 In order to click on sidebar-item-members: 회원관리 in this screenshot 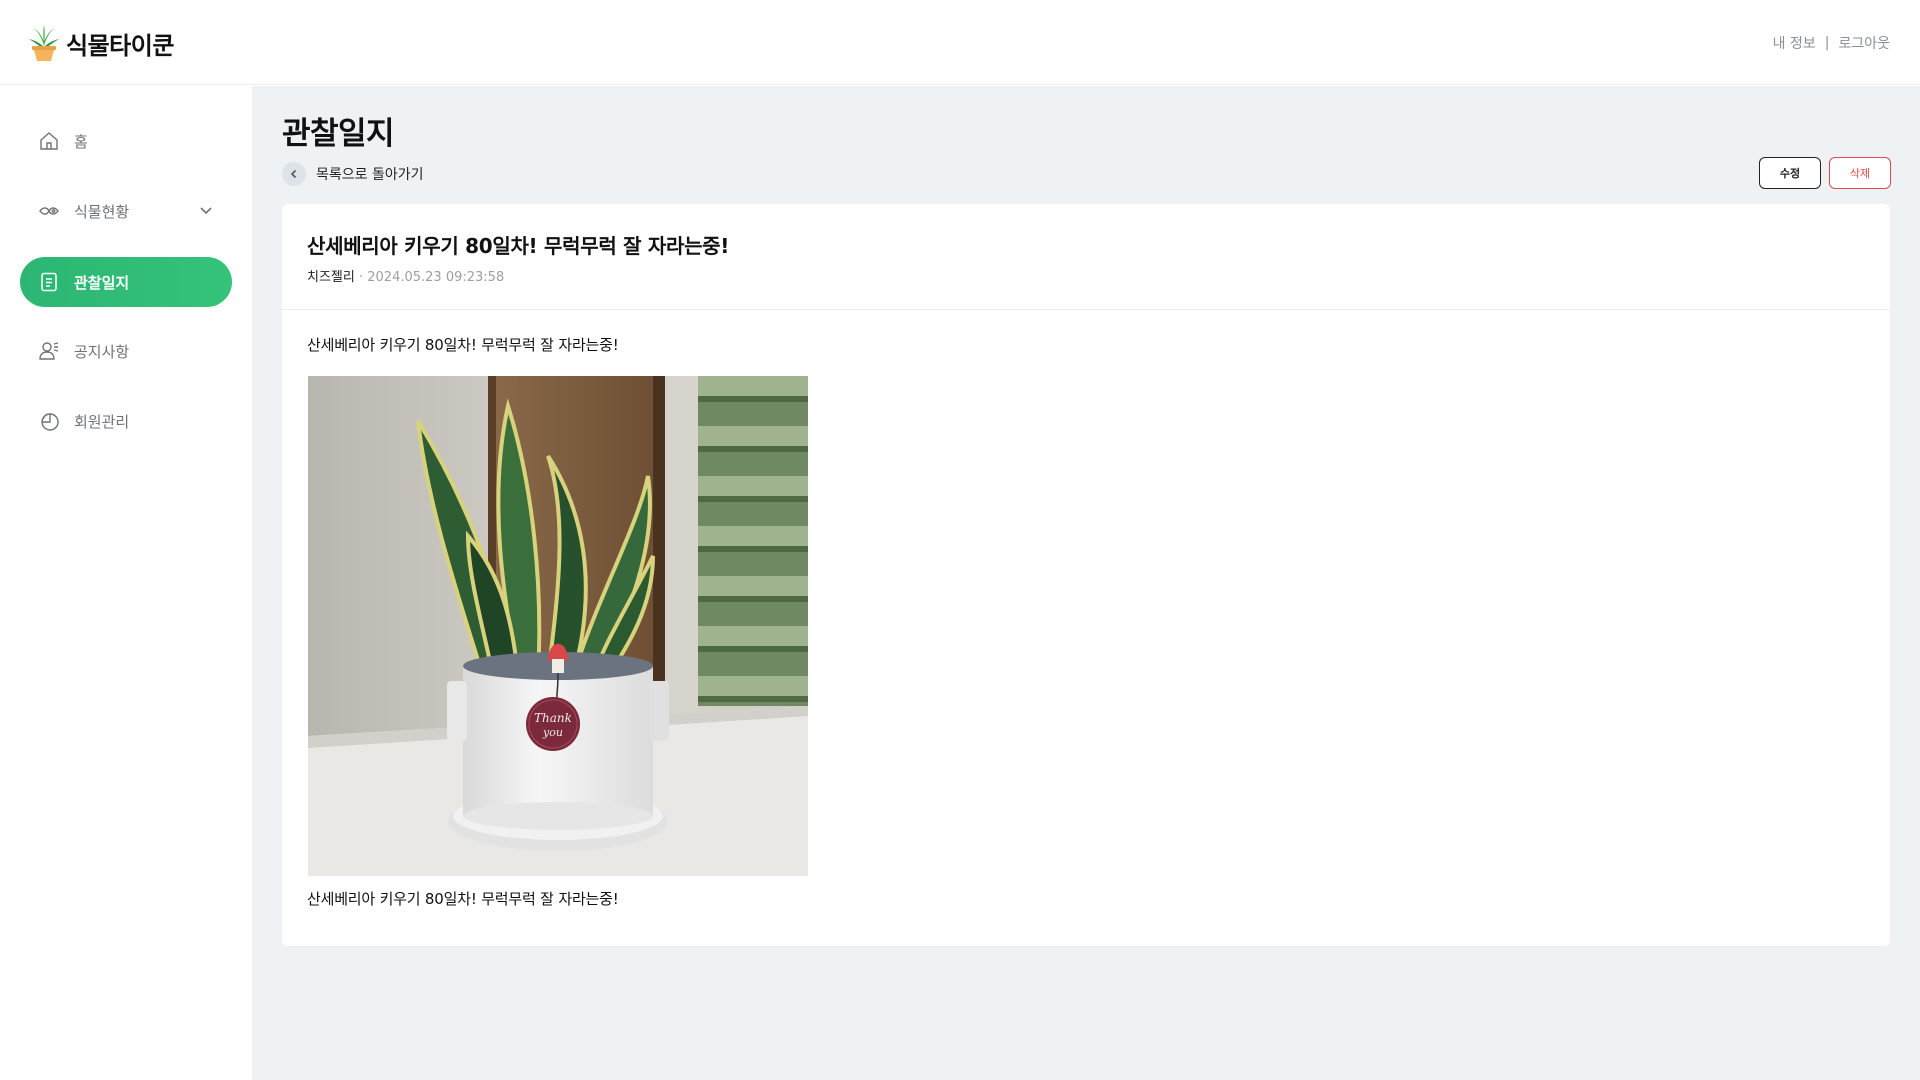, I will do `click(126, 421)`.